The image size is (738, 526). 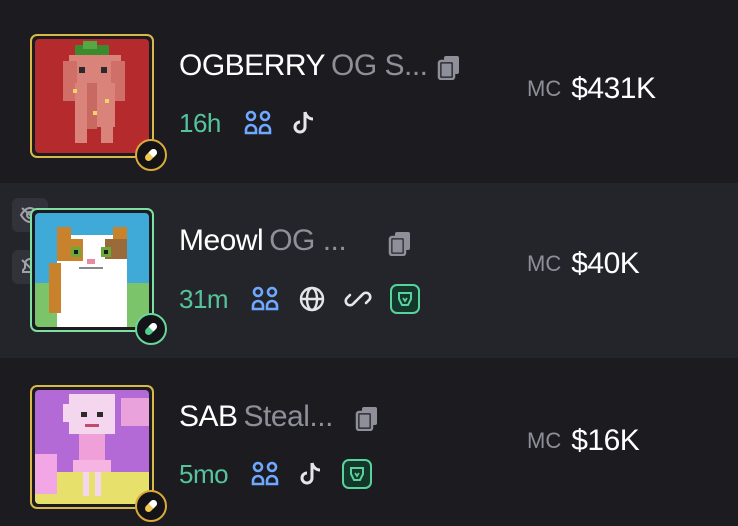 I want to click on token-meta: 16h, so click(x=257, y=123).